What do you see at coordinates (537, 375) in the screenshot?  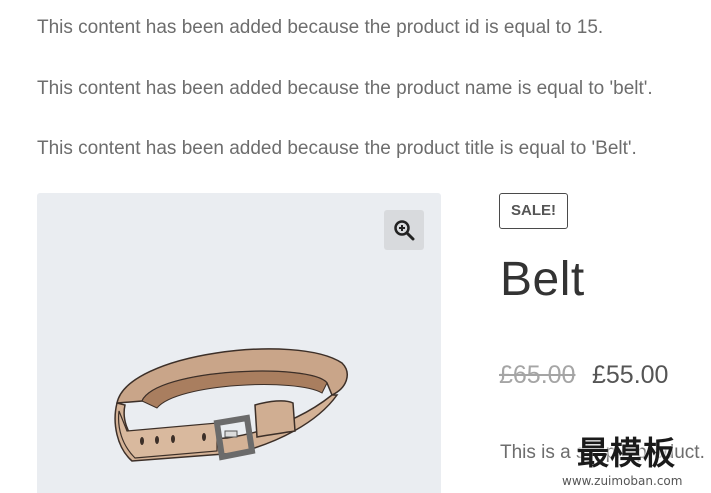 I see `regular-price: £65.00` at bounding box center [537, 375].